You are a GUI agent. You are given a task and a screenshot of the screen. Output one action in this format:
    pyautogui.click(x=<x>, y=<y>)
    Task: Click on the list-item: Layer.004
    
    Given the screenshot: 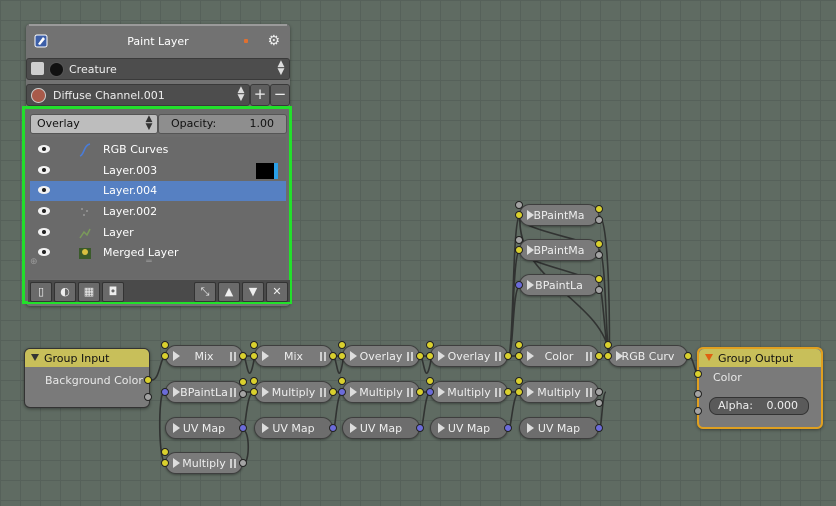 What is the action you would take?
    pyautogui.click(x=158, y=191)
    